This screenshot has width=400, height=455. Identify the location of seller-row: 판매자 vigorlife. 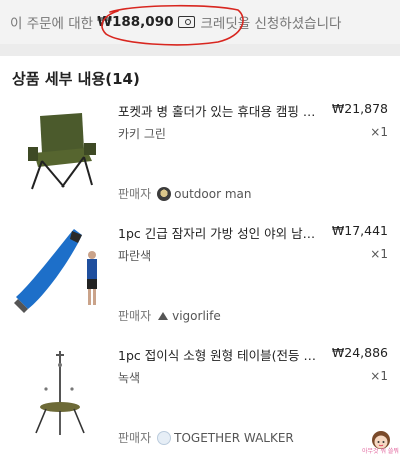
(169, 315).